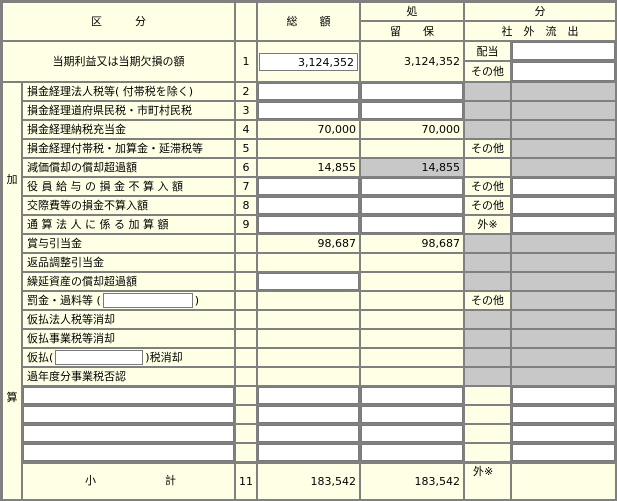 The image size is (617, 501). I want to click on subtotal-no: 11, so click(246, 481).